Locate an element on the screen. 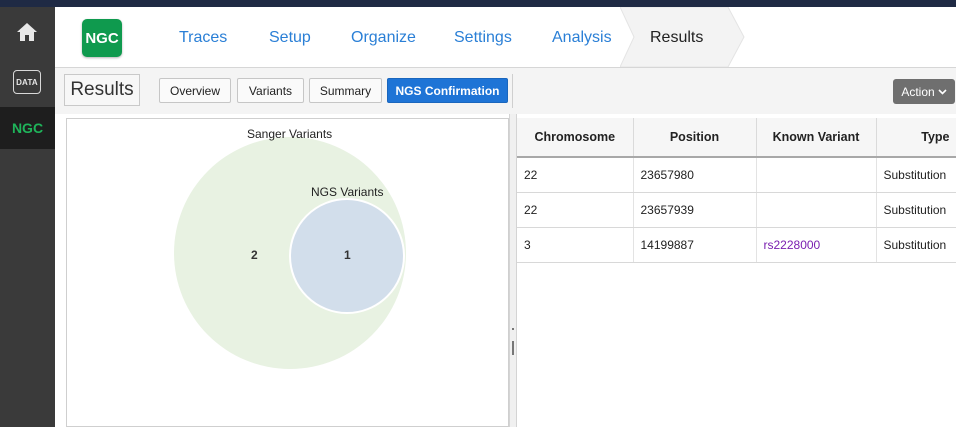  venn-label-sanger: Sanger Variants is located at coordinates (290, 134).